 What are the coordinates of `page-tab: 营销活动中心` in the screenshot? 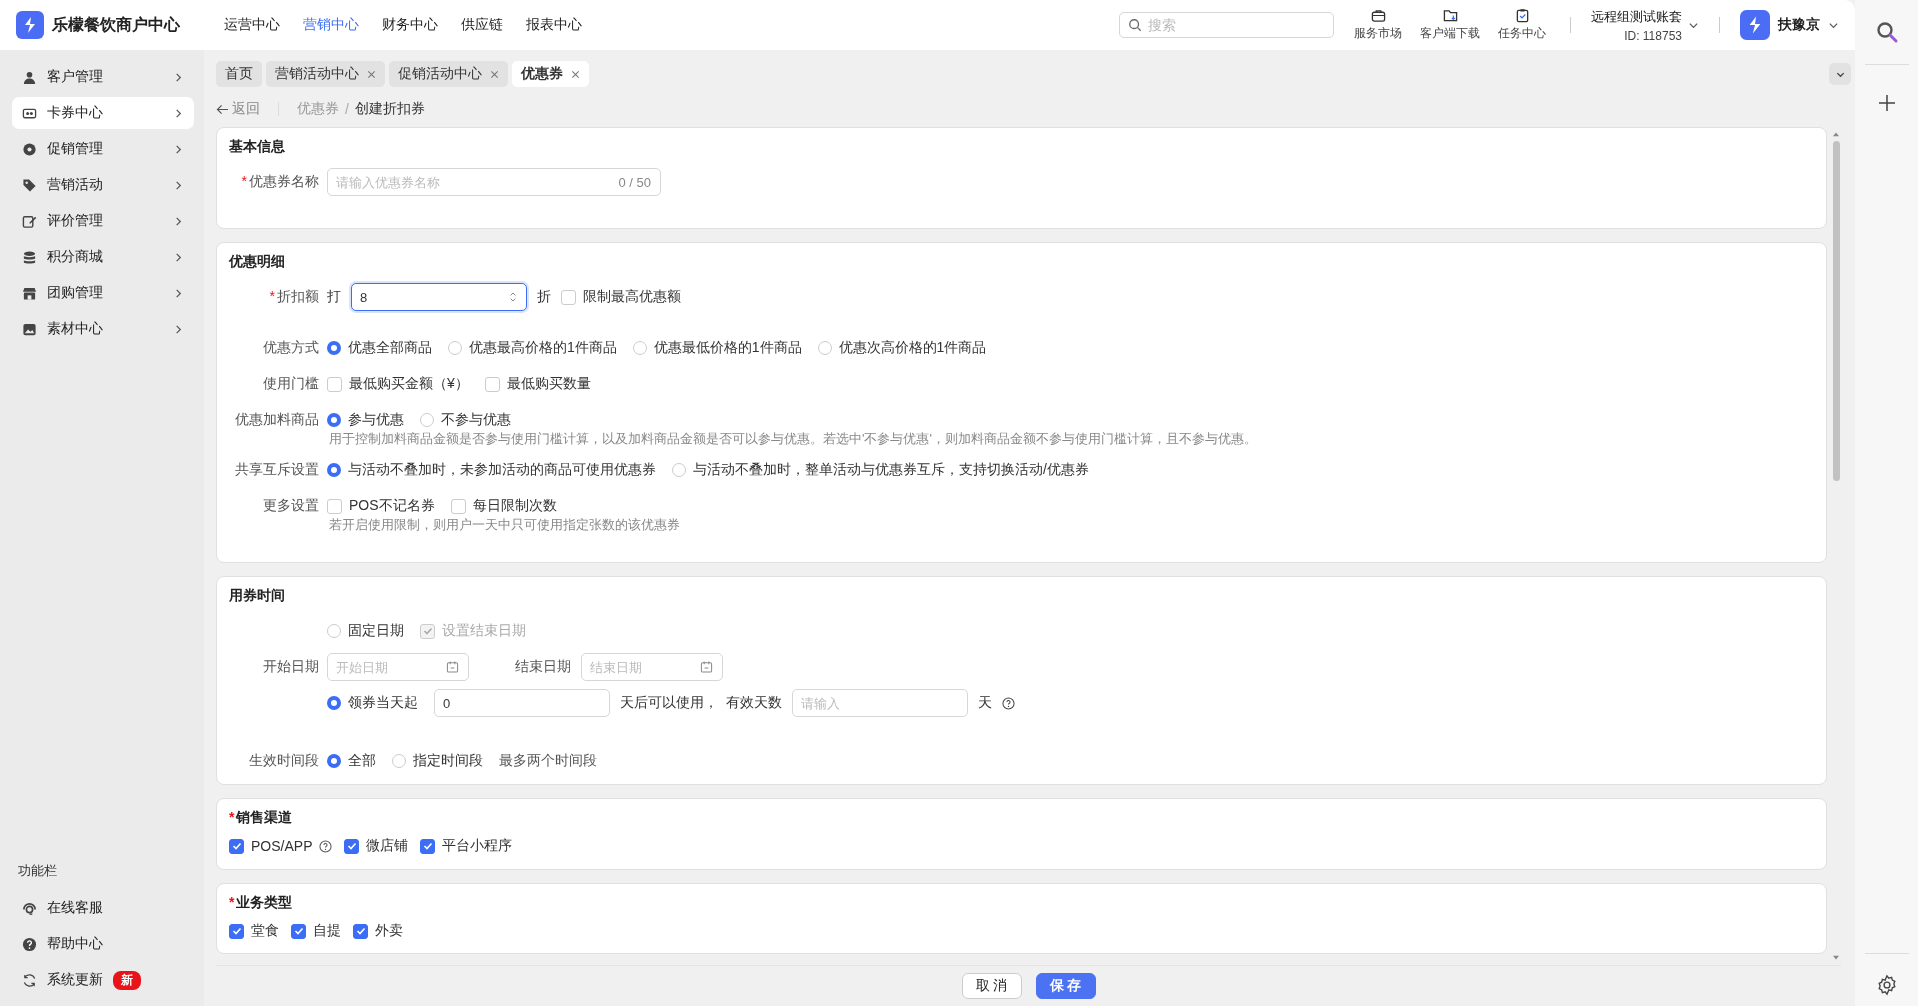 It's located at (325, 74).